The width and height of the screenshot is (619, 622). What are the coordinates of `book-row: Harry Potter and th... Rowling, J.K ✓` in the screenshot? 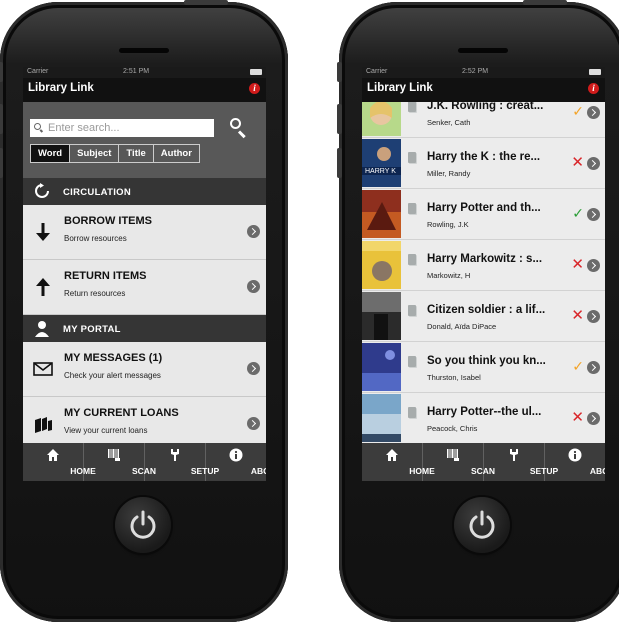 It's located at (483, 214).